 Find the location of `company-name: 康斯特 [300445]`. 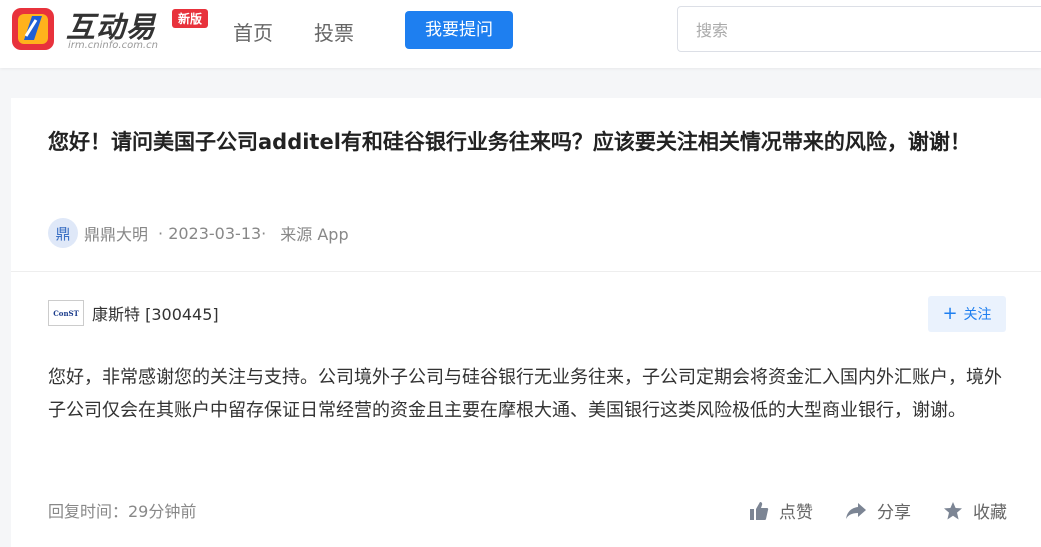

company-name: 康斯特 [300445] is located at coordinates (155, 313).